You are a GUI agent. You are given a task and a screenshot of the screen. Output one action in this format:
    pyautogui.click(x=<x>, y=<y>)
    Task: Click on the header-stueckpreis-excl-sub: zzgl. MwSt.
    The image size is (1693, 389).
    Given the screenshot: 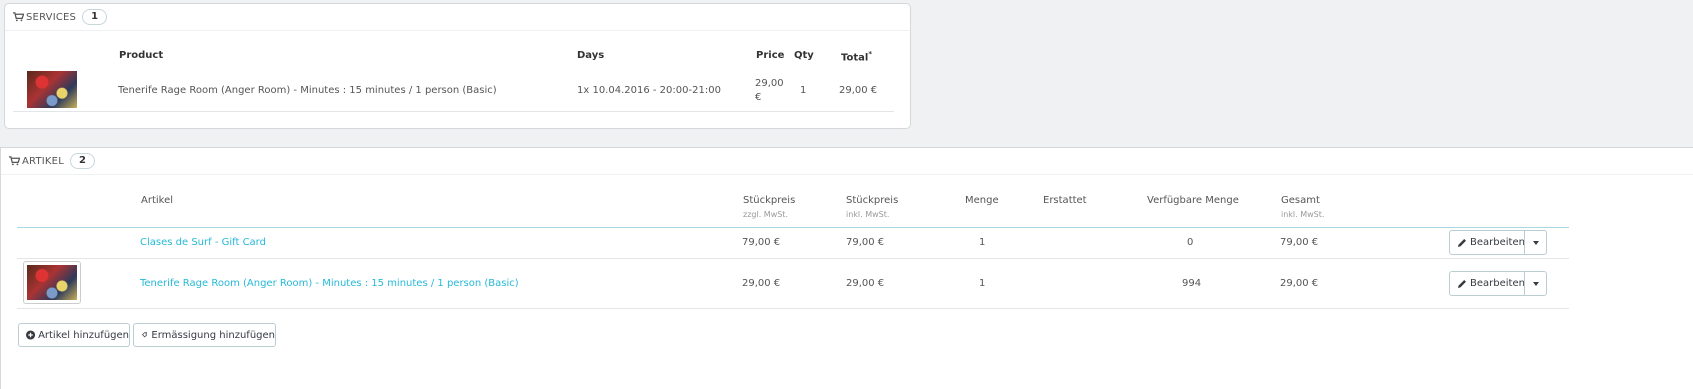 What is the action you would take?
    pyautogui.click(x=765, y=214)
    